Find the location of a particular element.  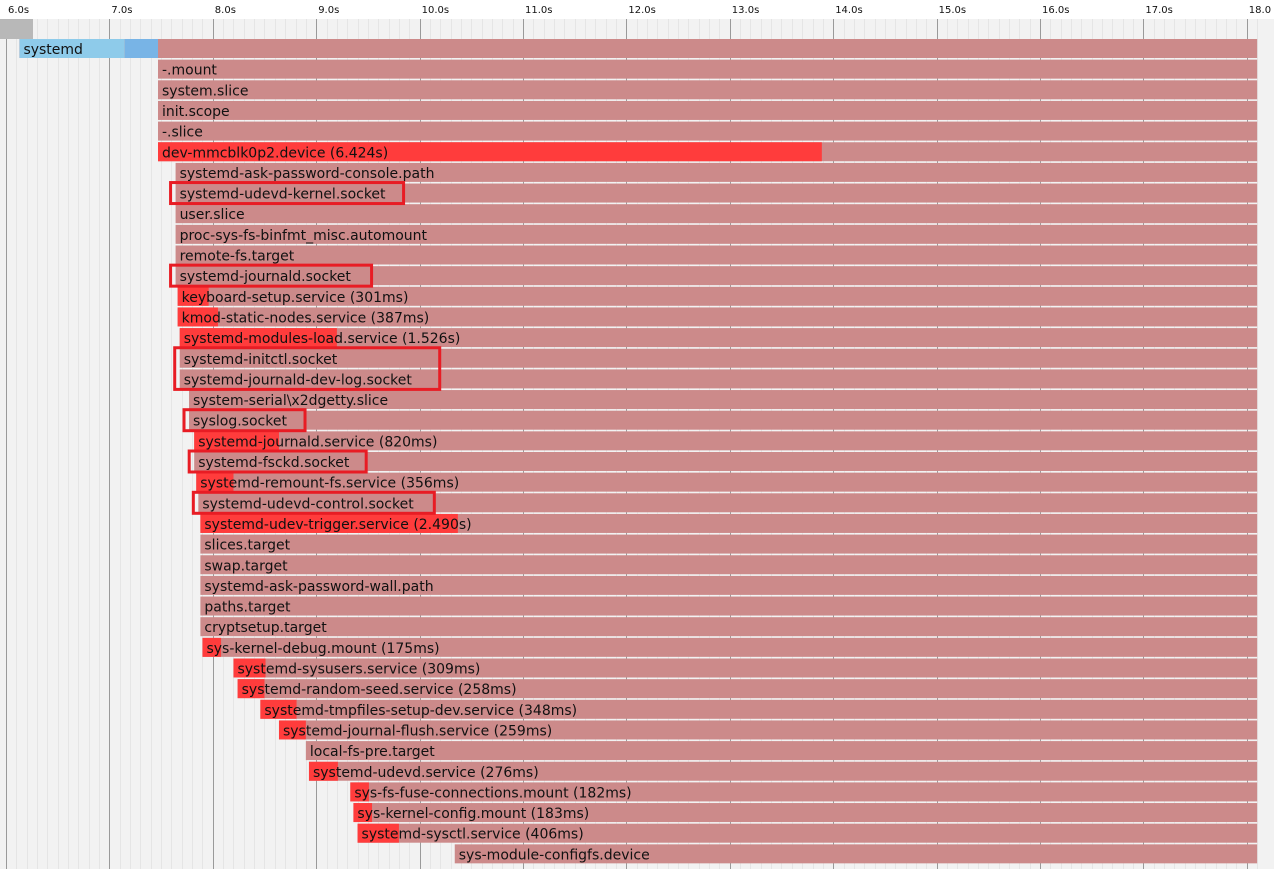

tick-label: 16.0s is located at coordinates (1055, 10).